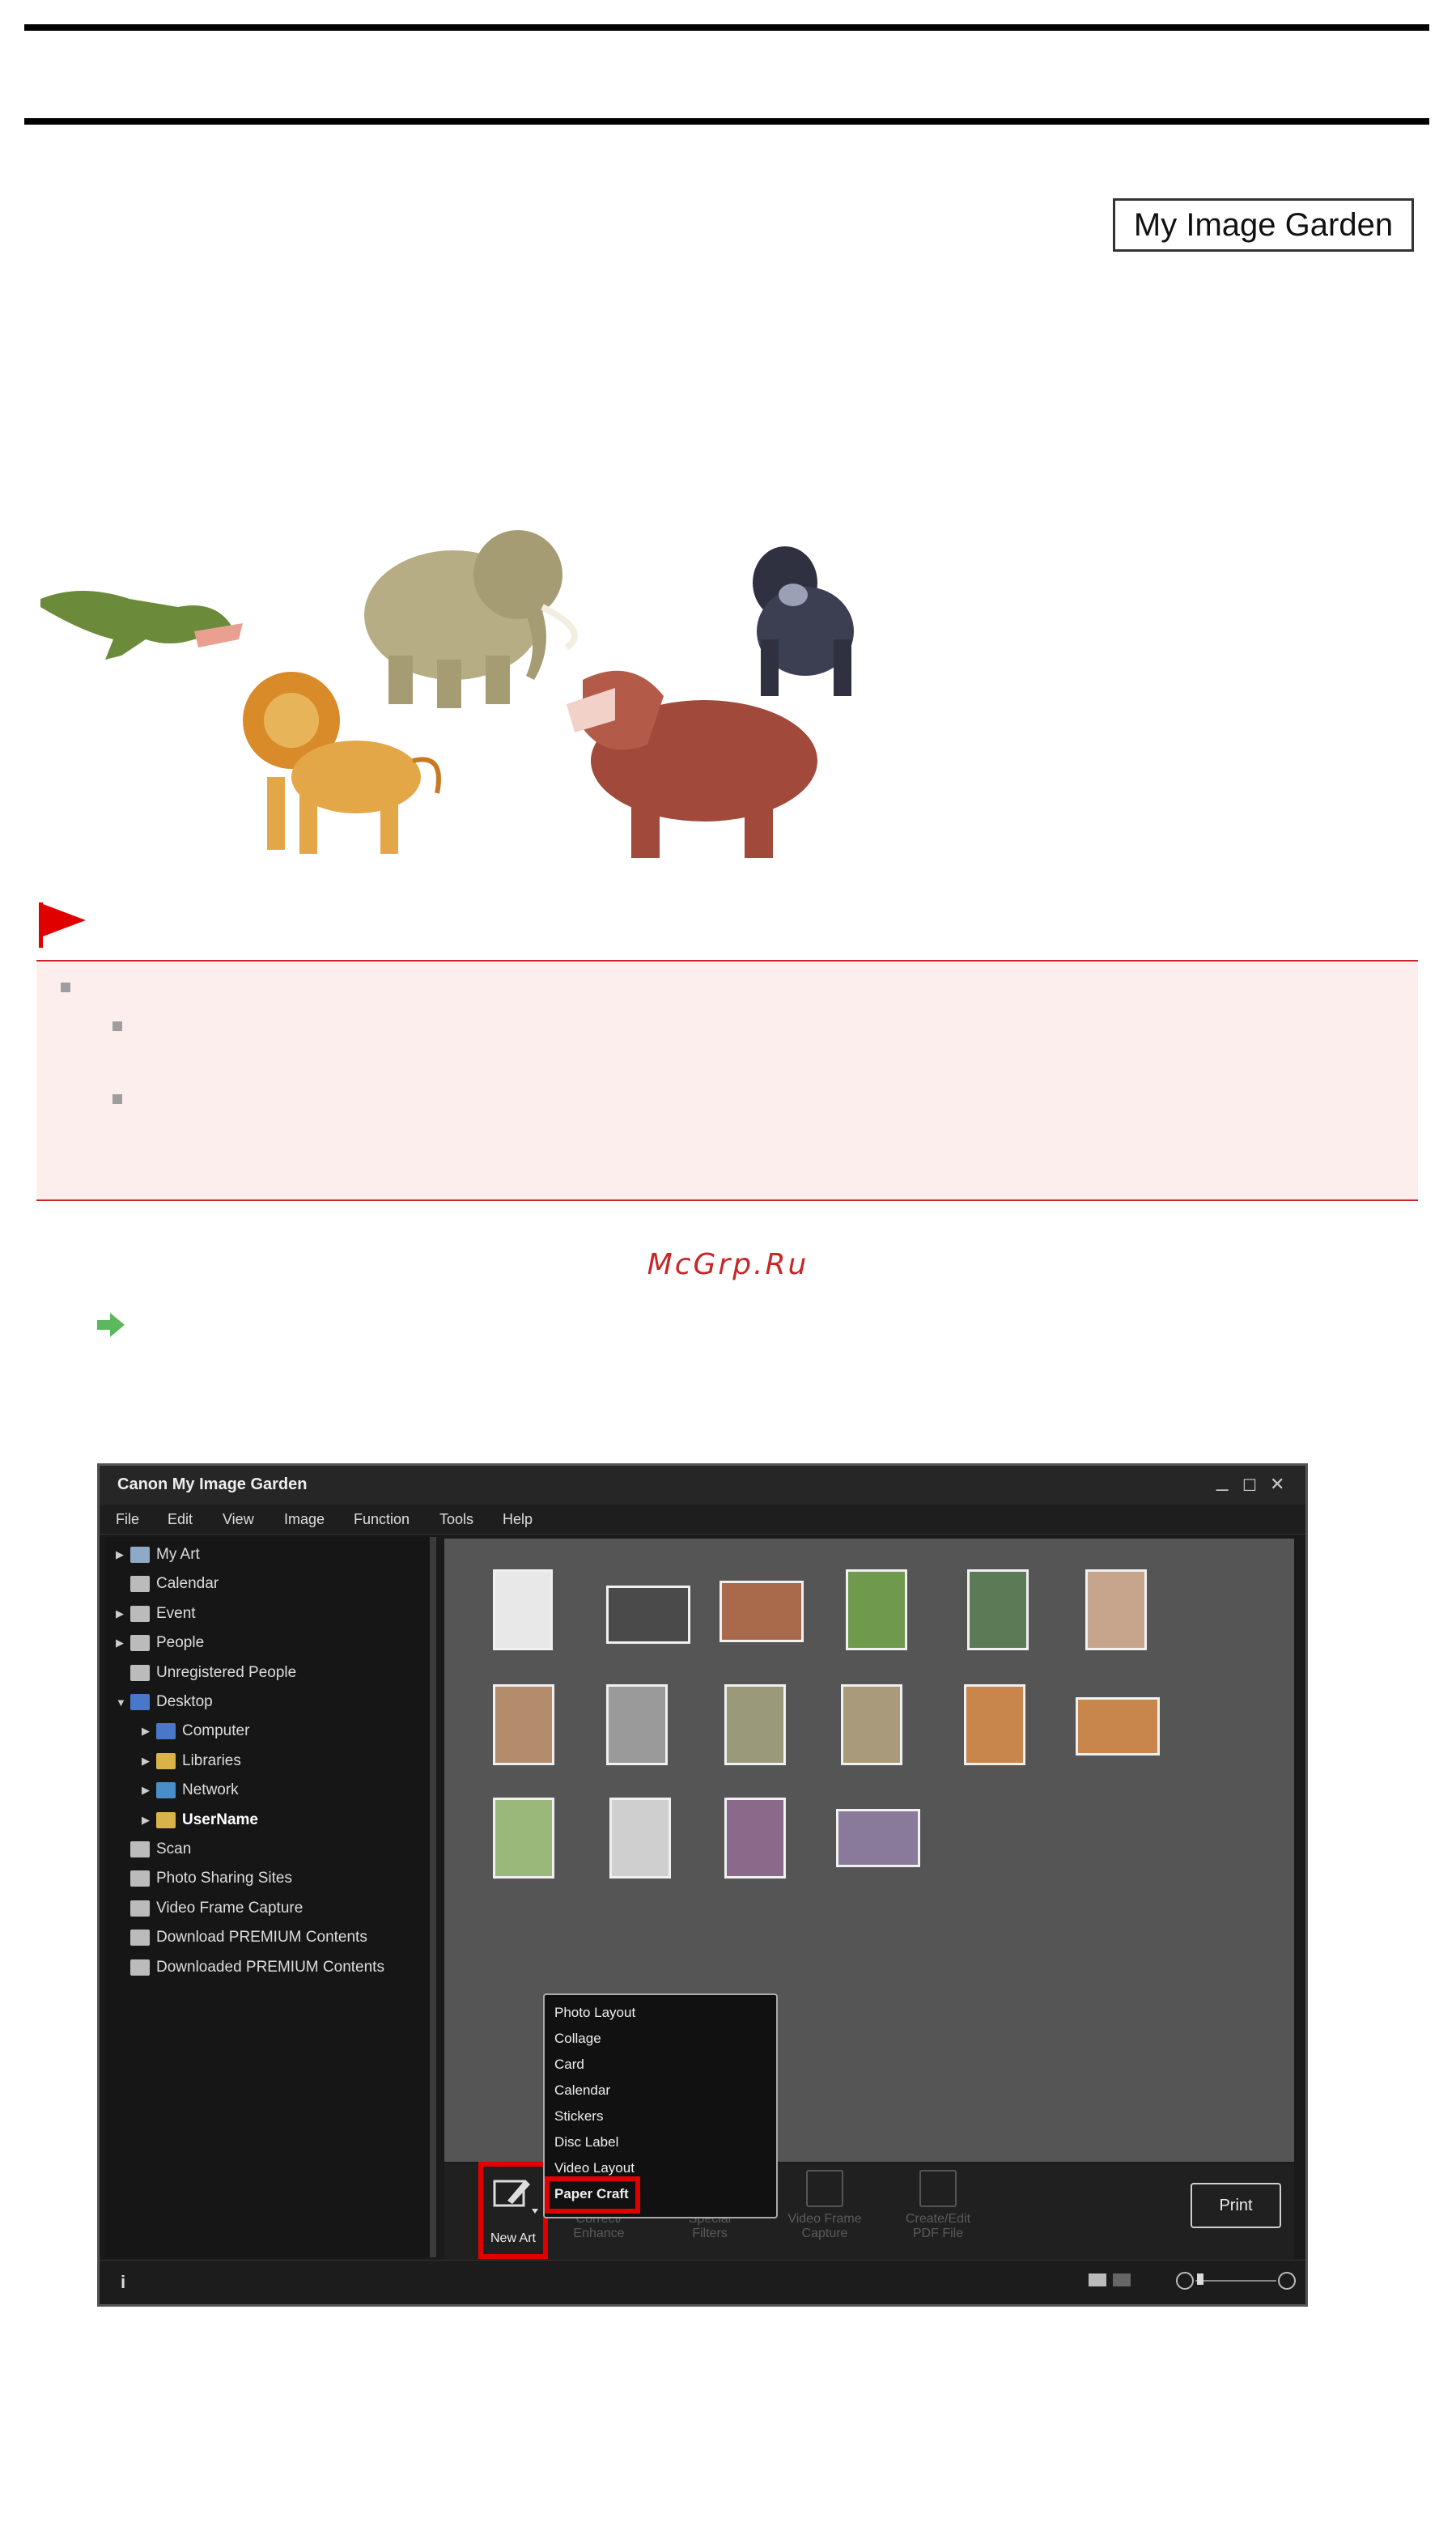  I want to click on menu-bar: File Edit View Image Function Tools Help, so click(702, 1520).